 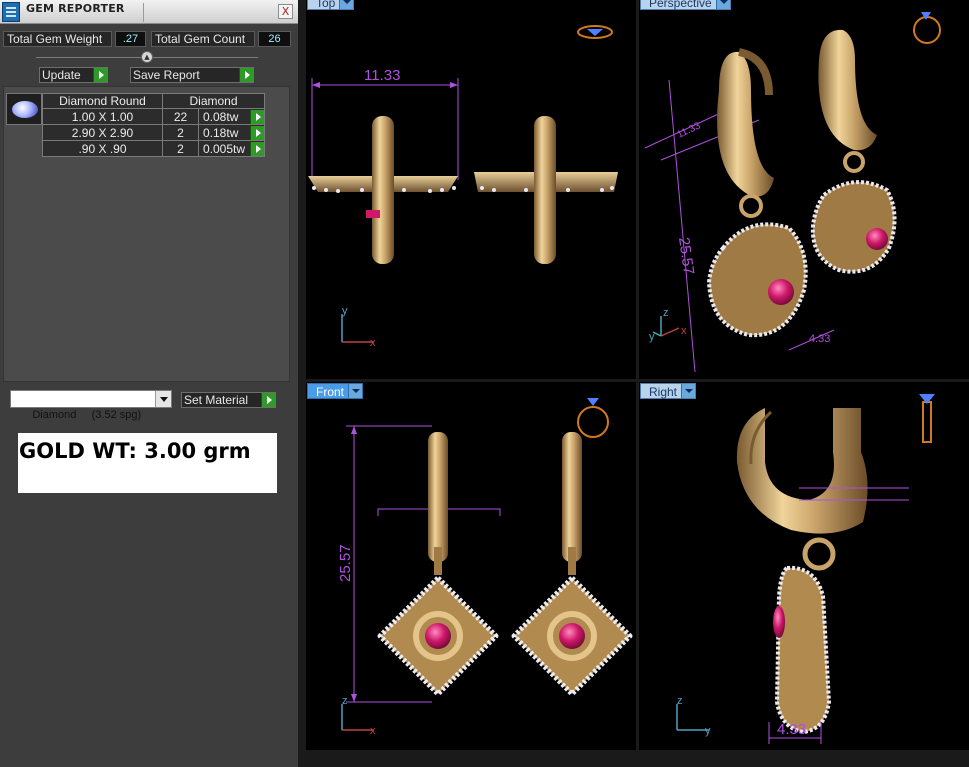 What do you see at coordinates (221, 132) in the screenshot?
I see `gem-weight: 0.18tw` at bounding box center [221, 132].